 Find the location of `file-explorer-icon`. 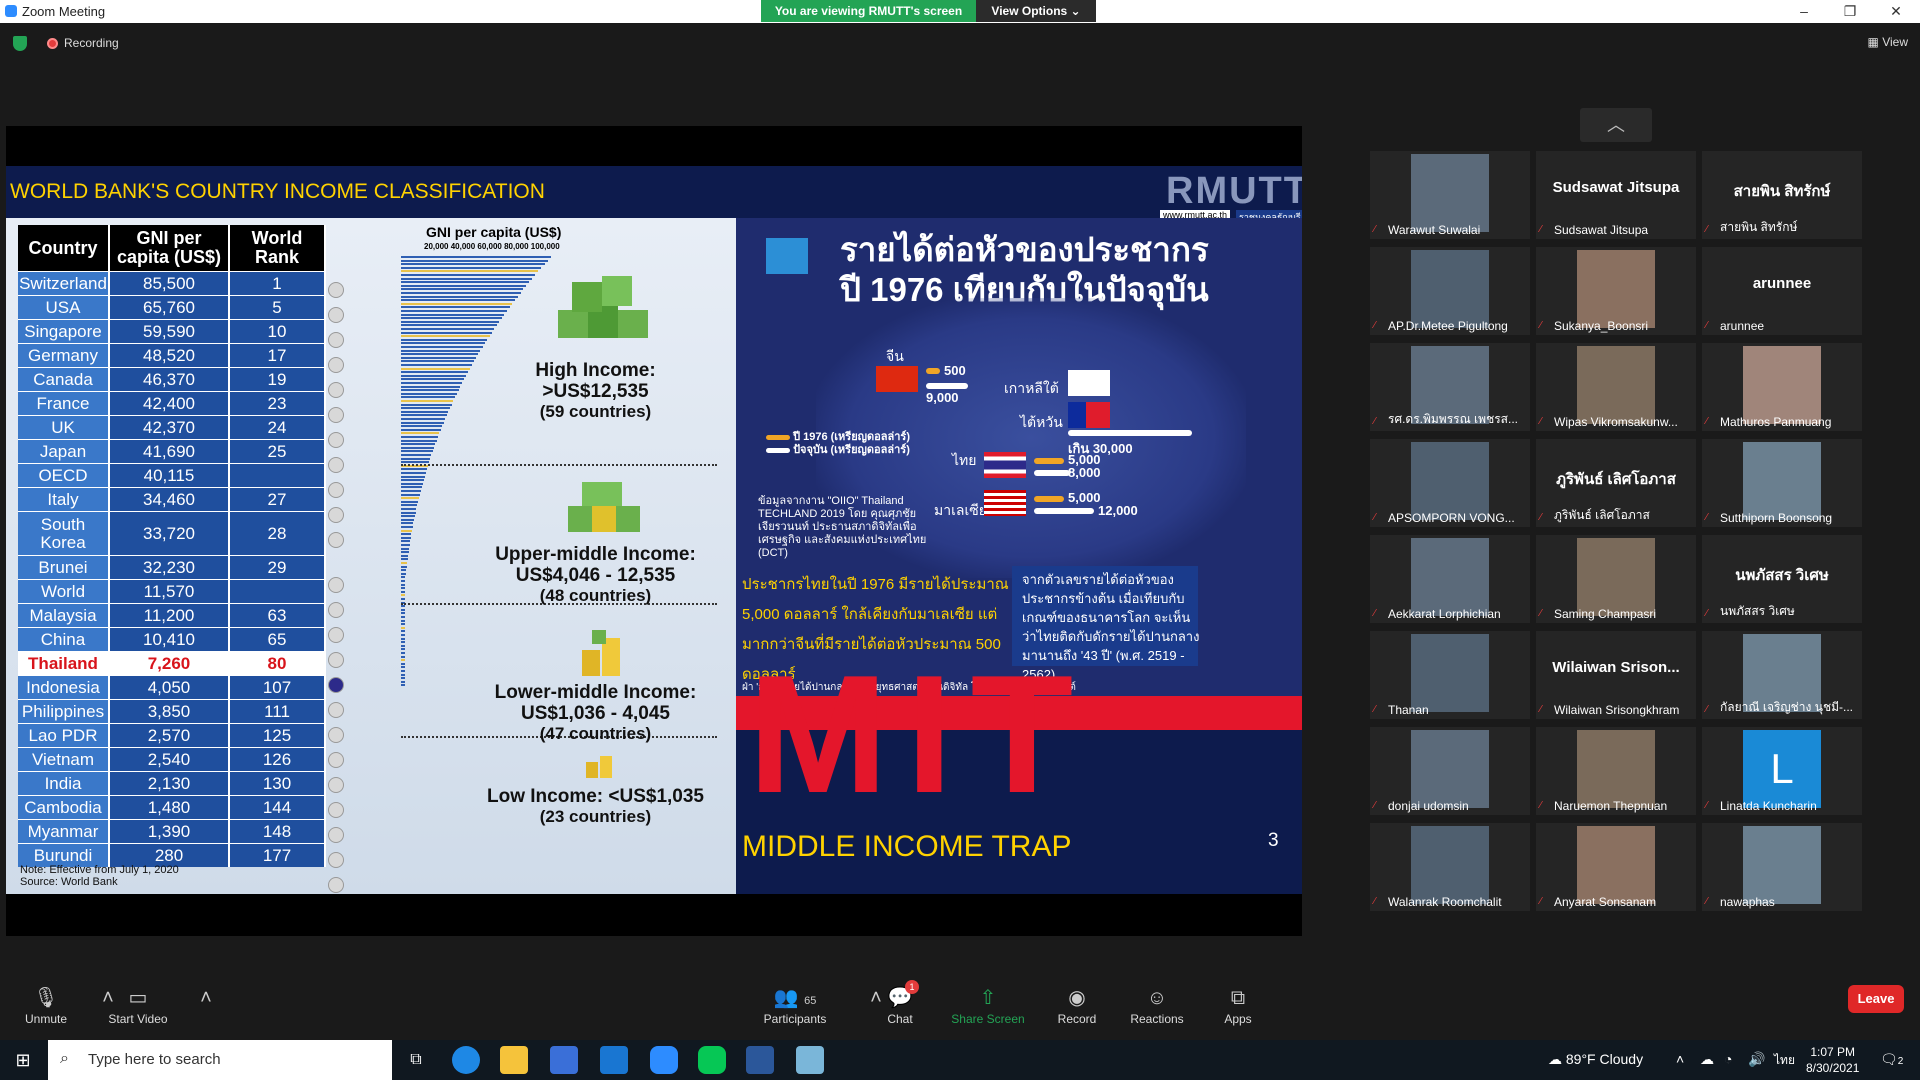

file-explorer-icon is located at coordinates (514, 1060).